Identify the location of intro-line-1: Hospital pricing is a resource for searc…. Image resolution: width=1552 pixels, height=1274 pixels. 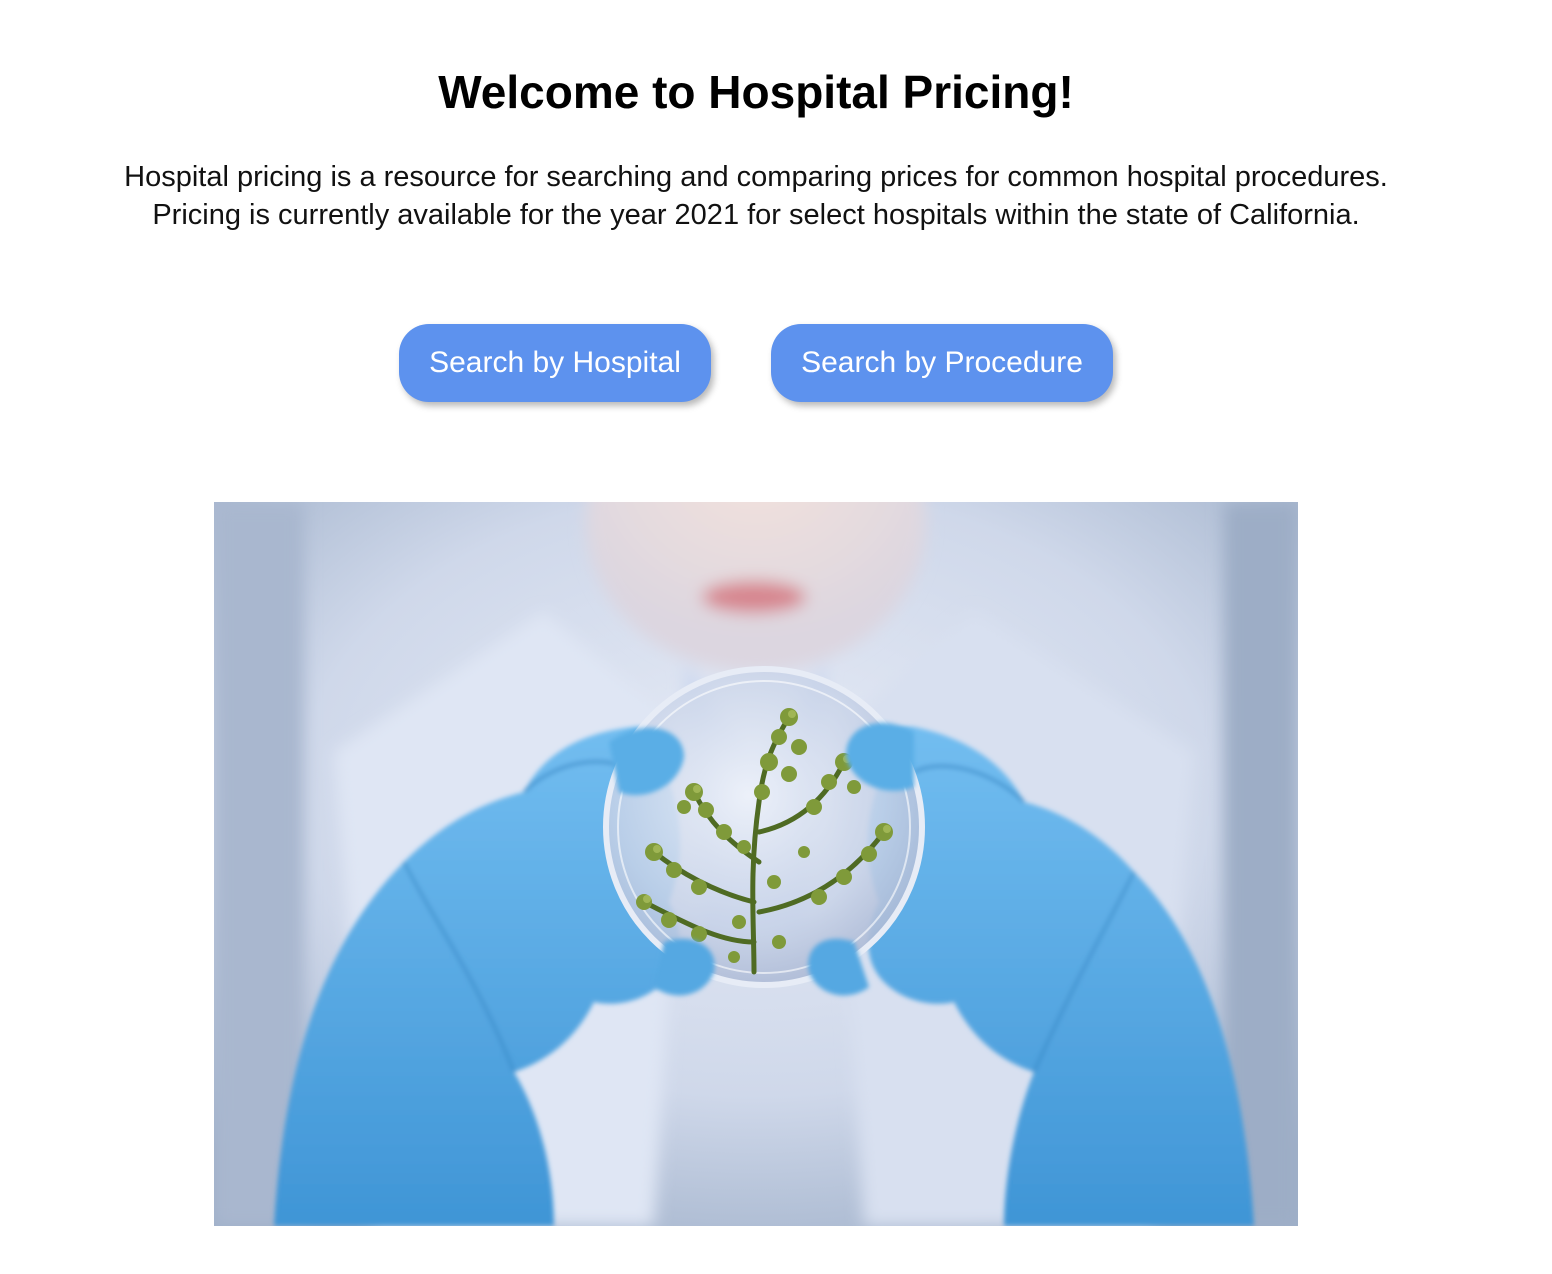
(756, 177).